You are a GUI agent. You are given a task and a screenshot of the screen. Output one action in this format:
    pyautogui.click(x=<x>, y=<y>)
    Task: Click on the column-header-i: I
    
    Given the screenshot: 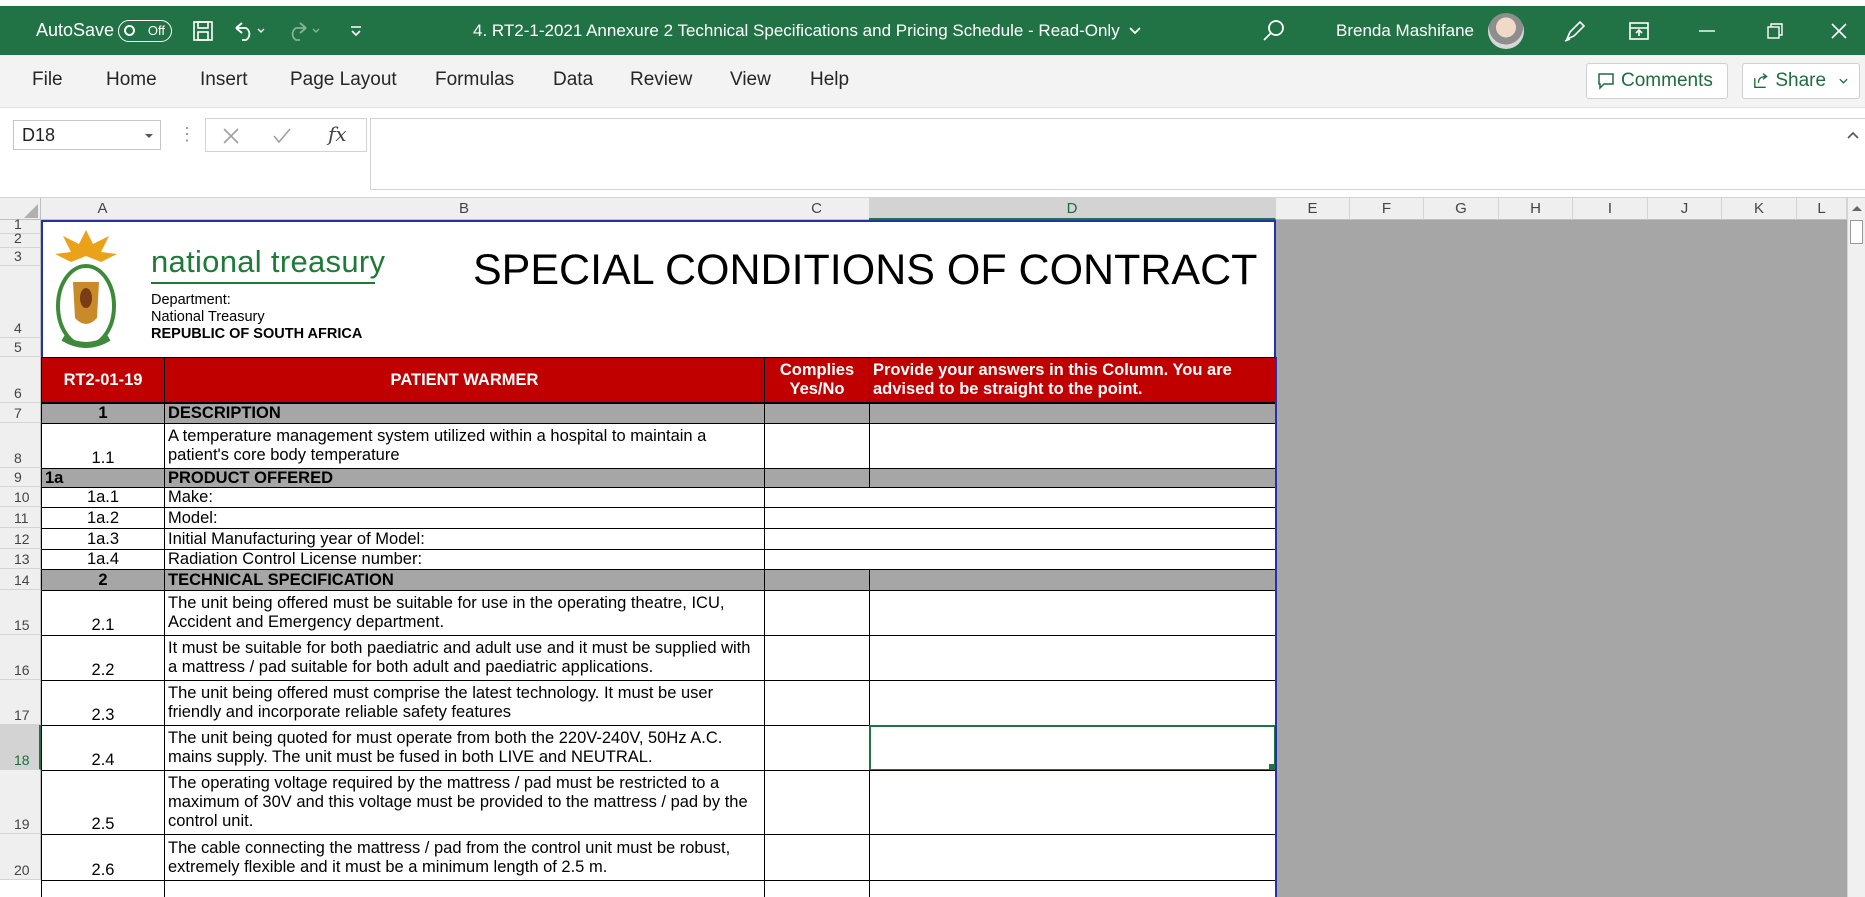 What is the action you would take?
    pyautogui.click(x=1610, y=209)
    